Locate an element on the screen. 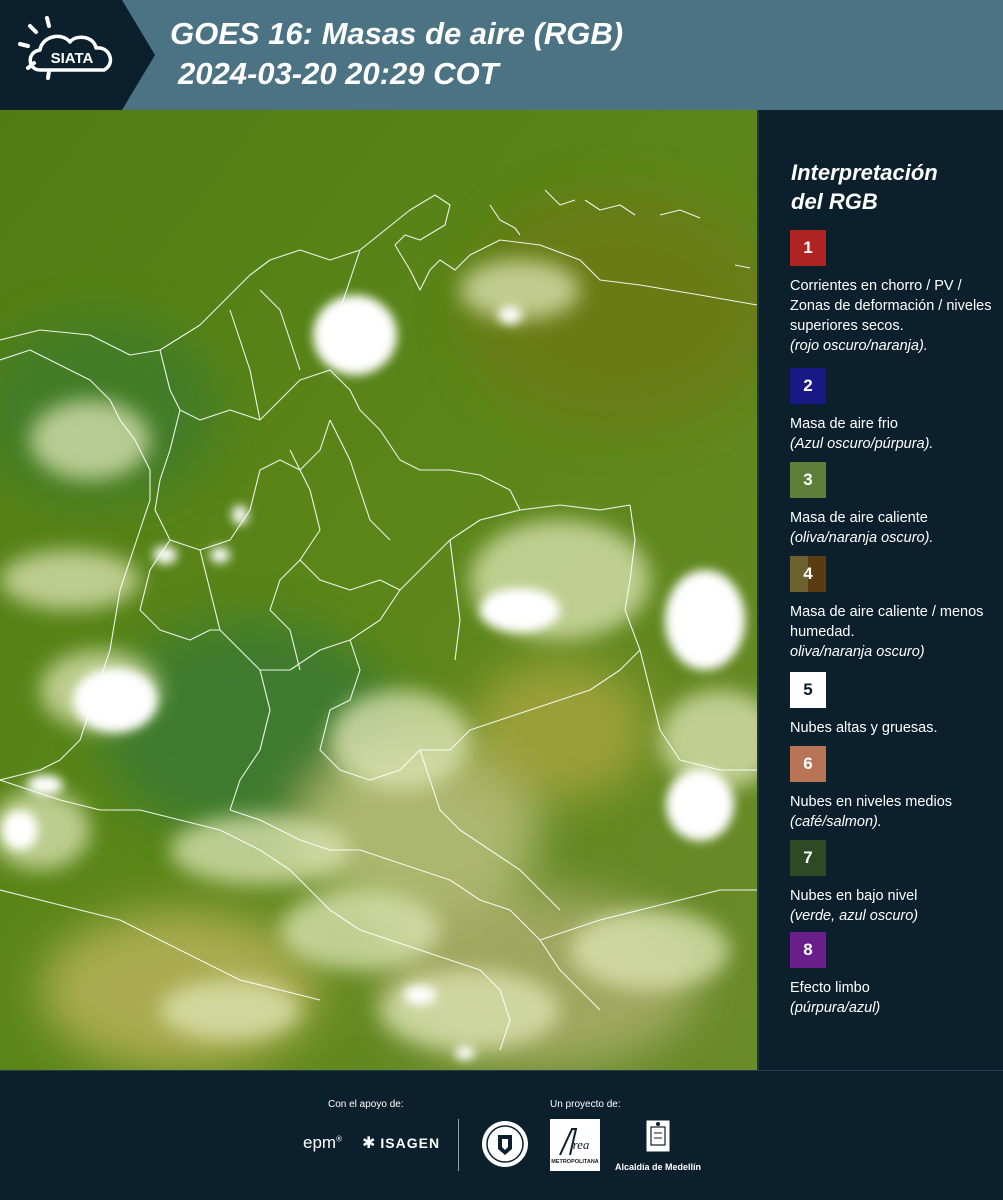  title-line-2: 2024-03-20 20:29 COT is located at coordinates (338, 73).